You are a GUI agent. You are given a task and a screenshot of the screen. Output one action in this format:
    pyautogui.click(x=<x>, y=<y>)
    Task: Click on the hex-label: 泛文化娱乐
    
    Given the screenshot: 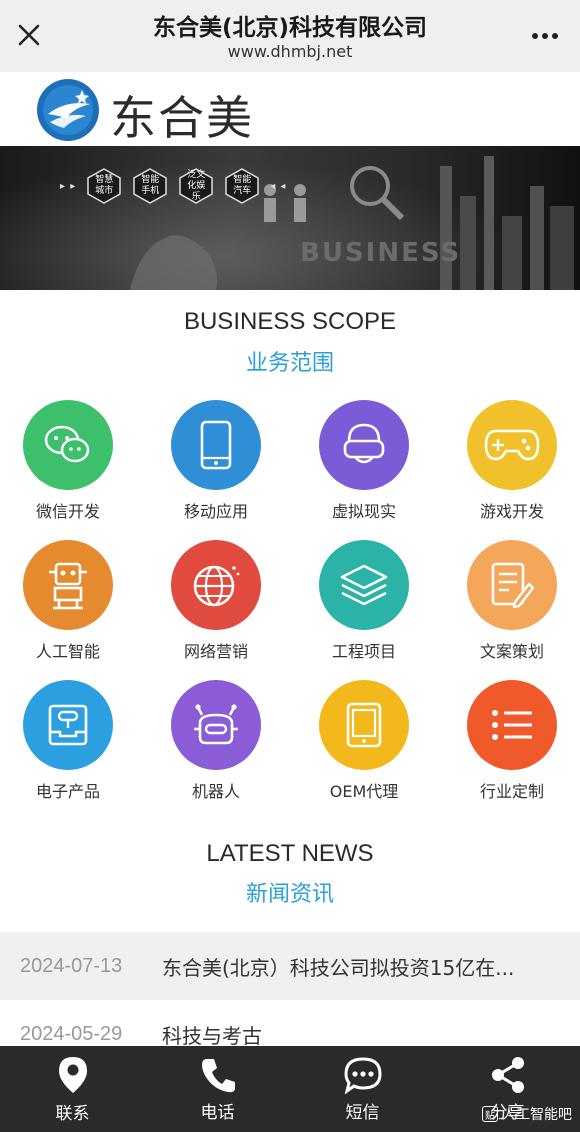 What is the action you would take?
    pyautogui.click(x=196, y=185)
    